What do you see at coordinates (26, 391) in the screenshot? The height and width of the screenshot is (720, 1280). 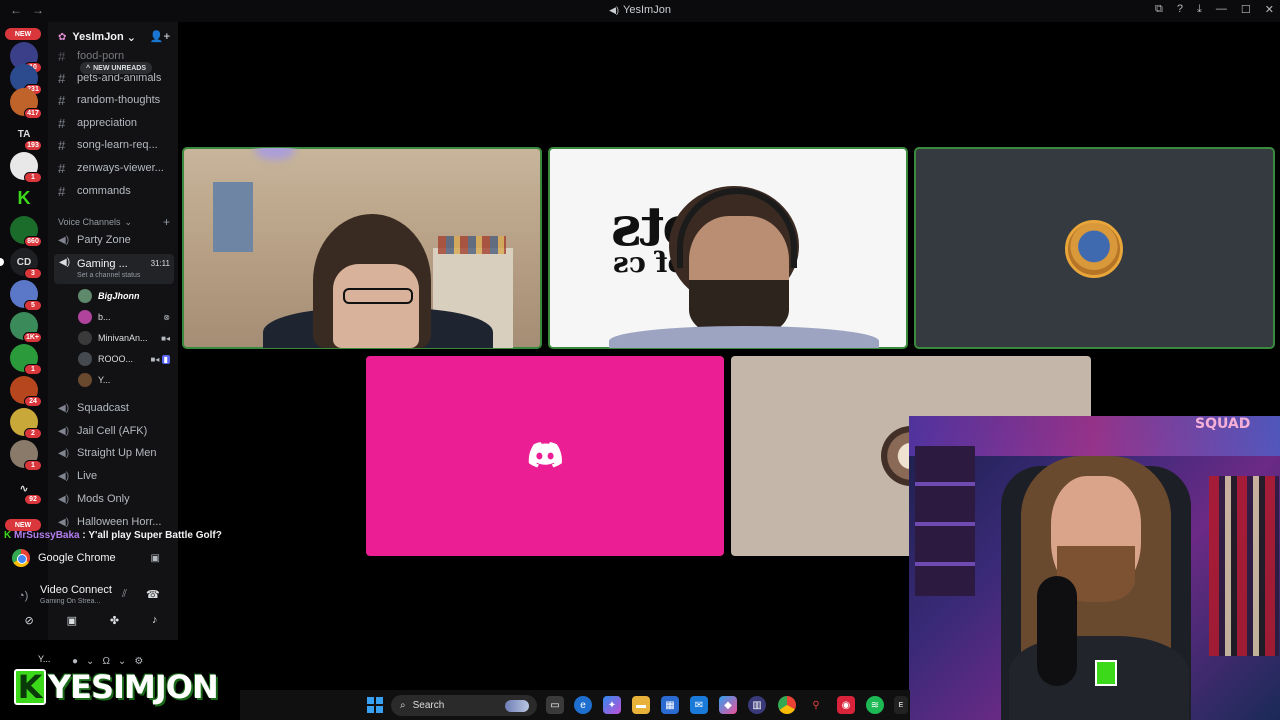 I see `server-icon: 24` at bounding box center [26, 391].